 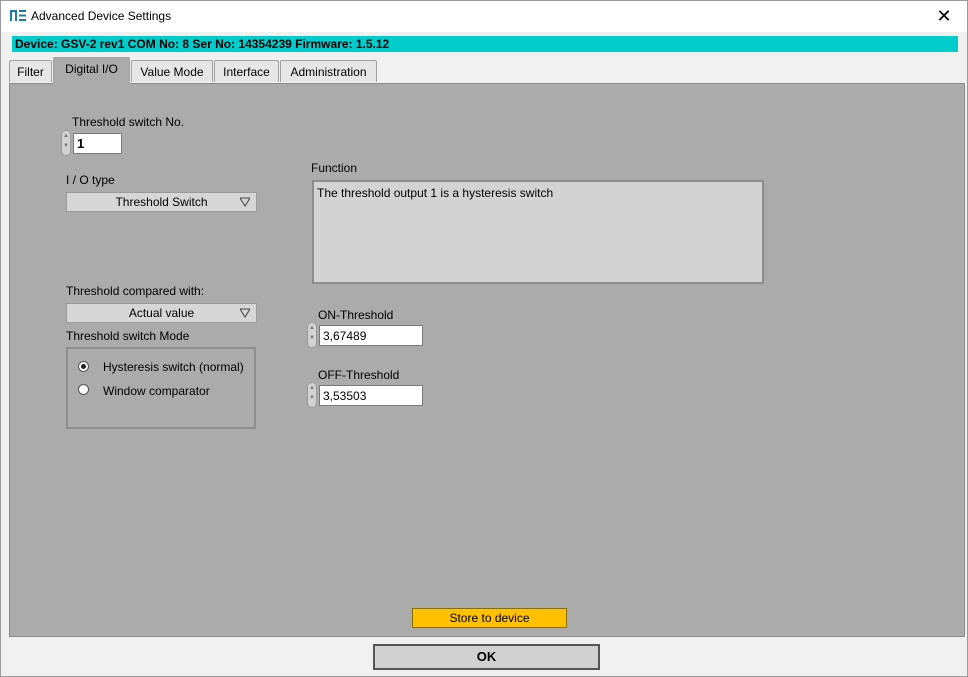 What do you see at coordinates (359, 375) in the screenshot?
I see `off-threshold-label: OFF-Threshold` at bounding box center [359, 375].